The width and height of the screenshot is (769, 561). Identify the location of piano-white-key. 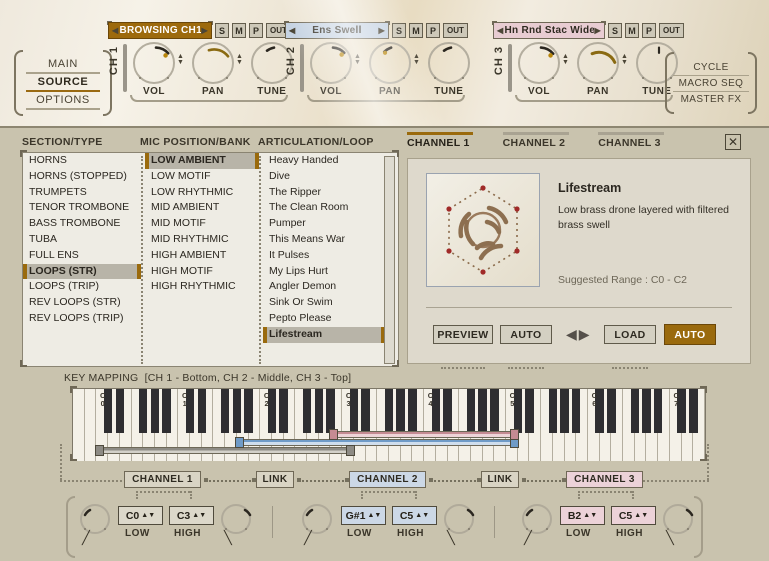
(79, 425).